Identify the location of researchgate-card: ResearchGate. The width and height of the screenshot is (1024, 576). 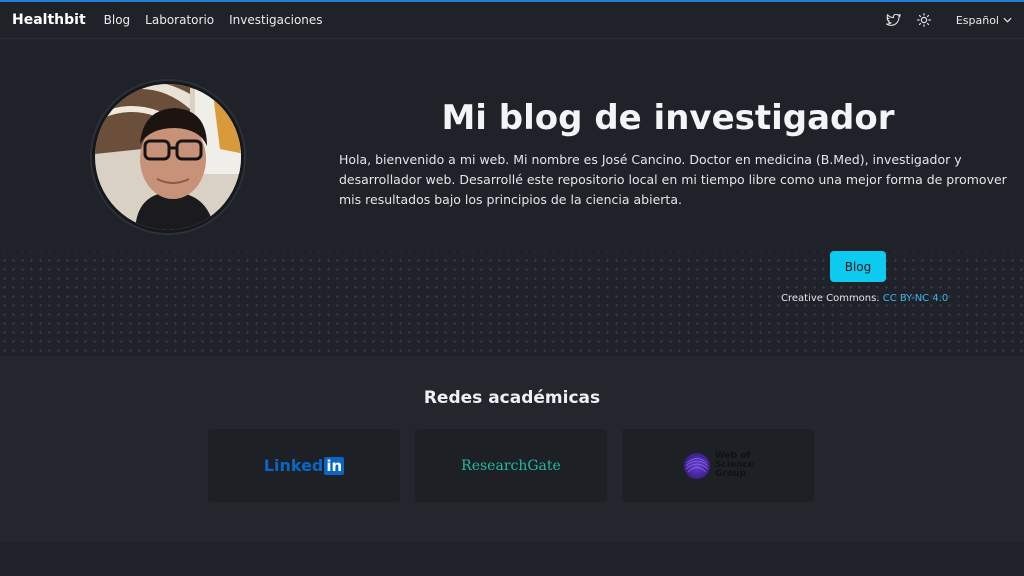
(511, 465).